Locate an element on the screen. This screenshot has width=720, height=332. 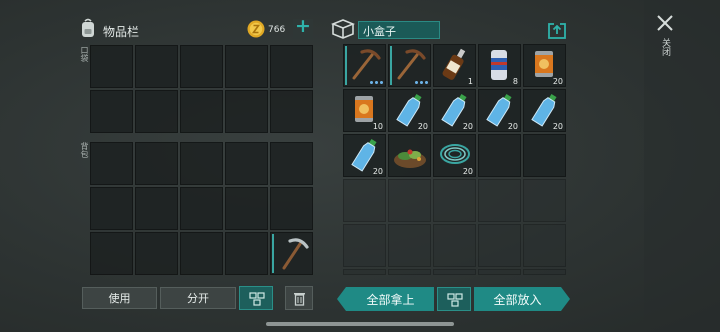
split-button: 分开 is located at coordinates (198, 298).